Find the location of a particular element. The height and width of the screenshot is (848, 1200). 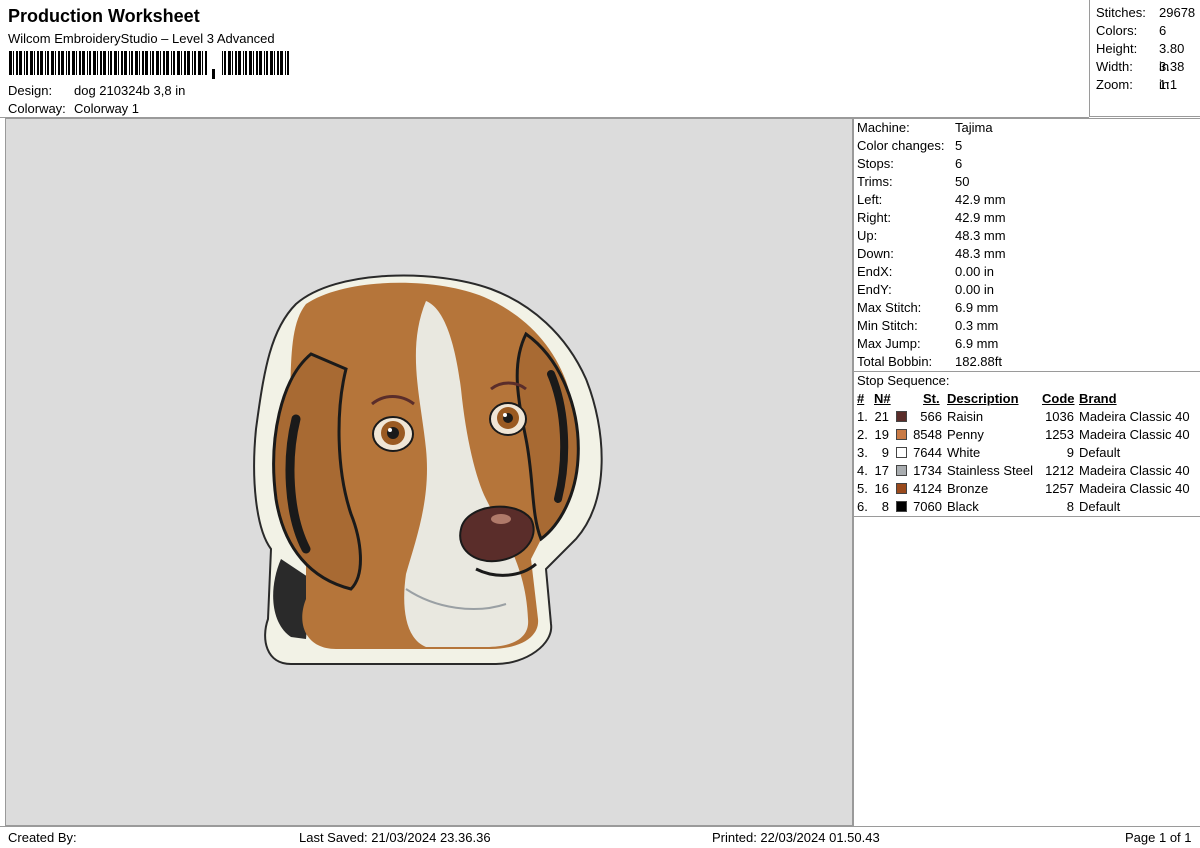

row-code: 8 is located at coordinates (1070, 506).